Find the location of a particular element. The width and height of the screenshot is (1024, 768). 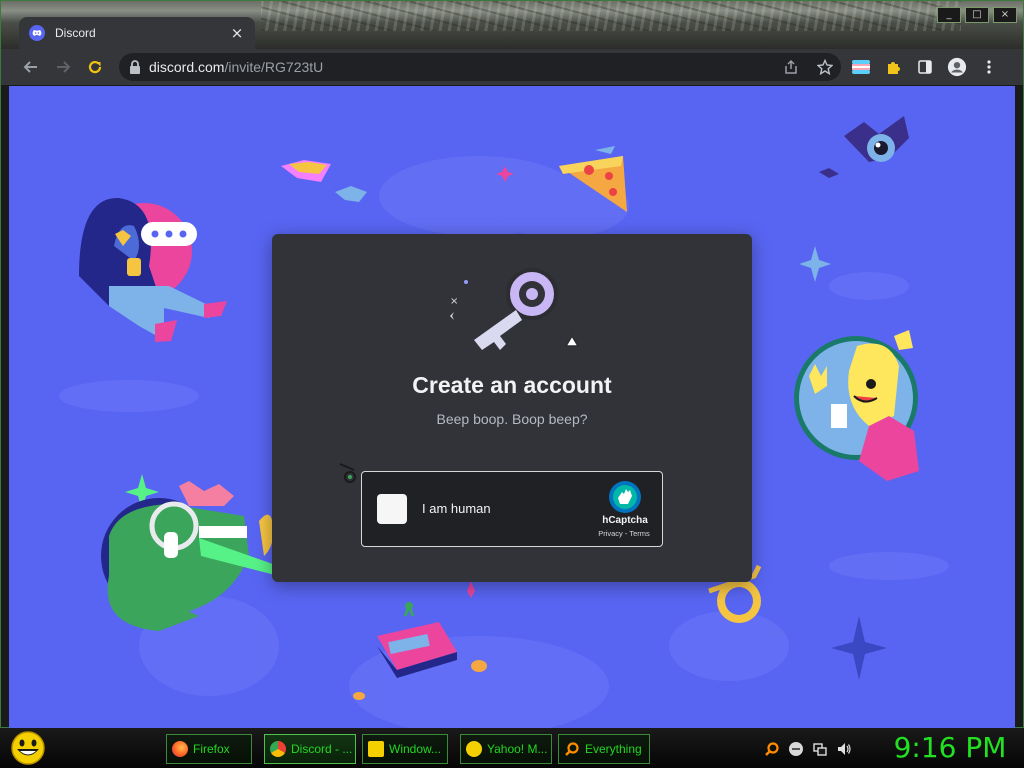

reload-button is located at coordinates (95, 67).